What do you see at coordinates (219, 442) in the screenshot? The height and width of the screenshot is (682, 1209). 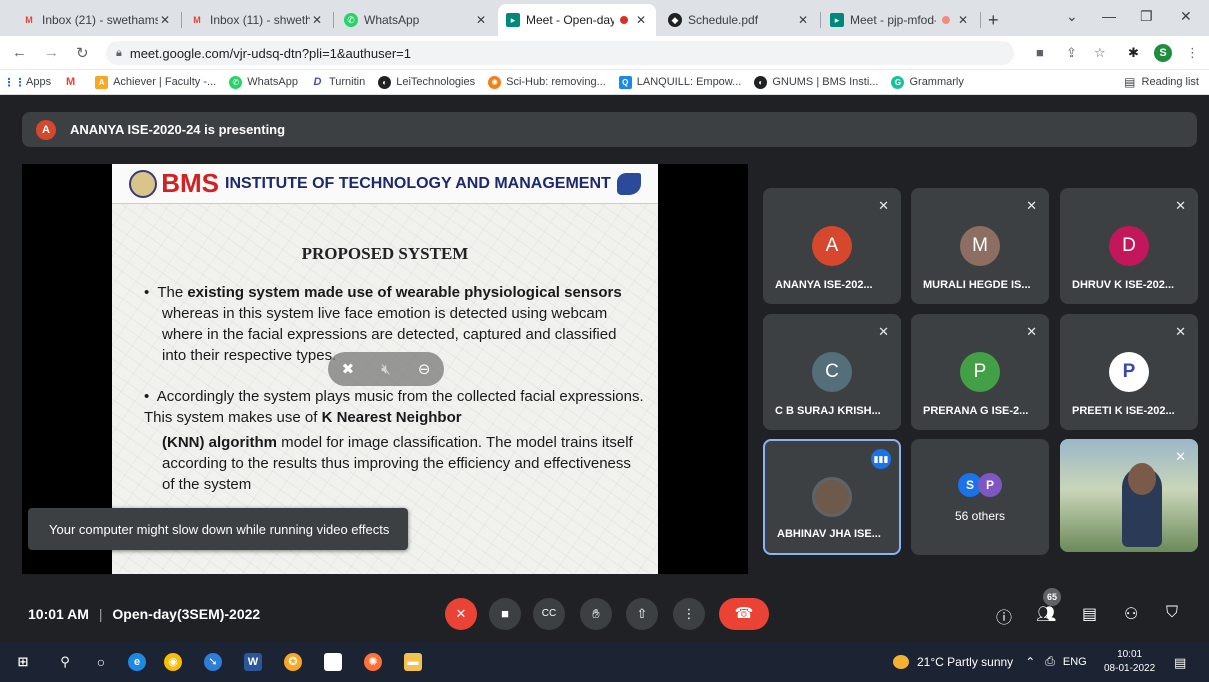 I see `bullet-2-bold-2: (KNN) algorithm` at bounding box center [219, 442].